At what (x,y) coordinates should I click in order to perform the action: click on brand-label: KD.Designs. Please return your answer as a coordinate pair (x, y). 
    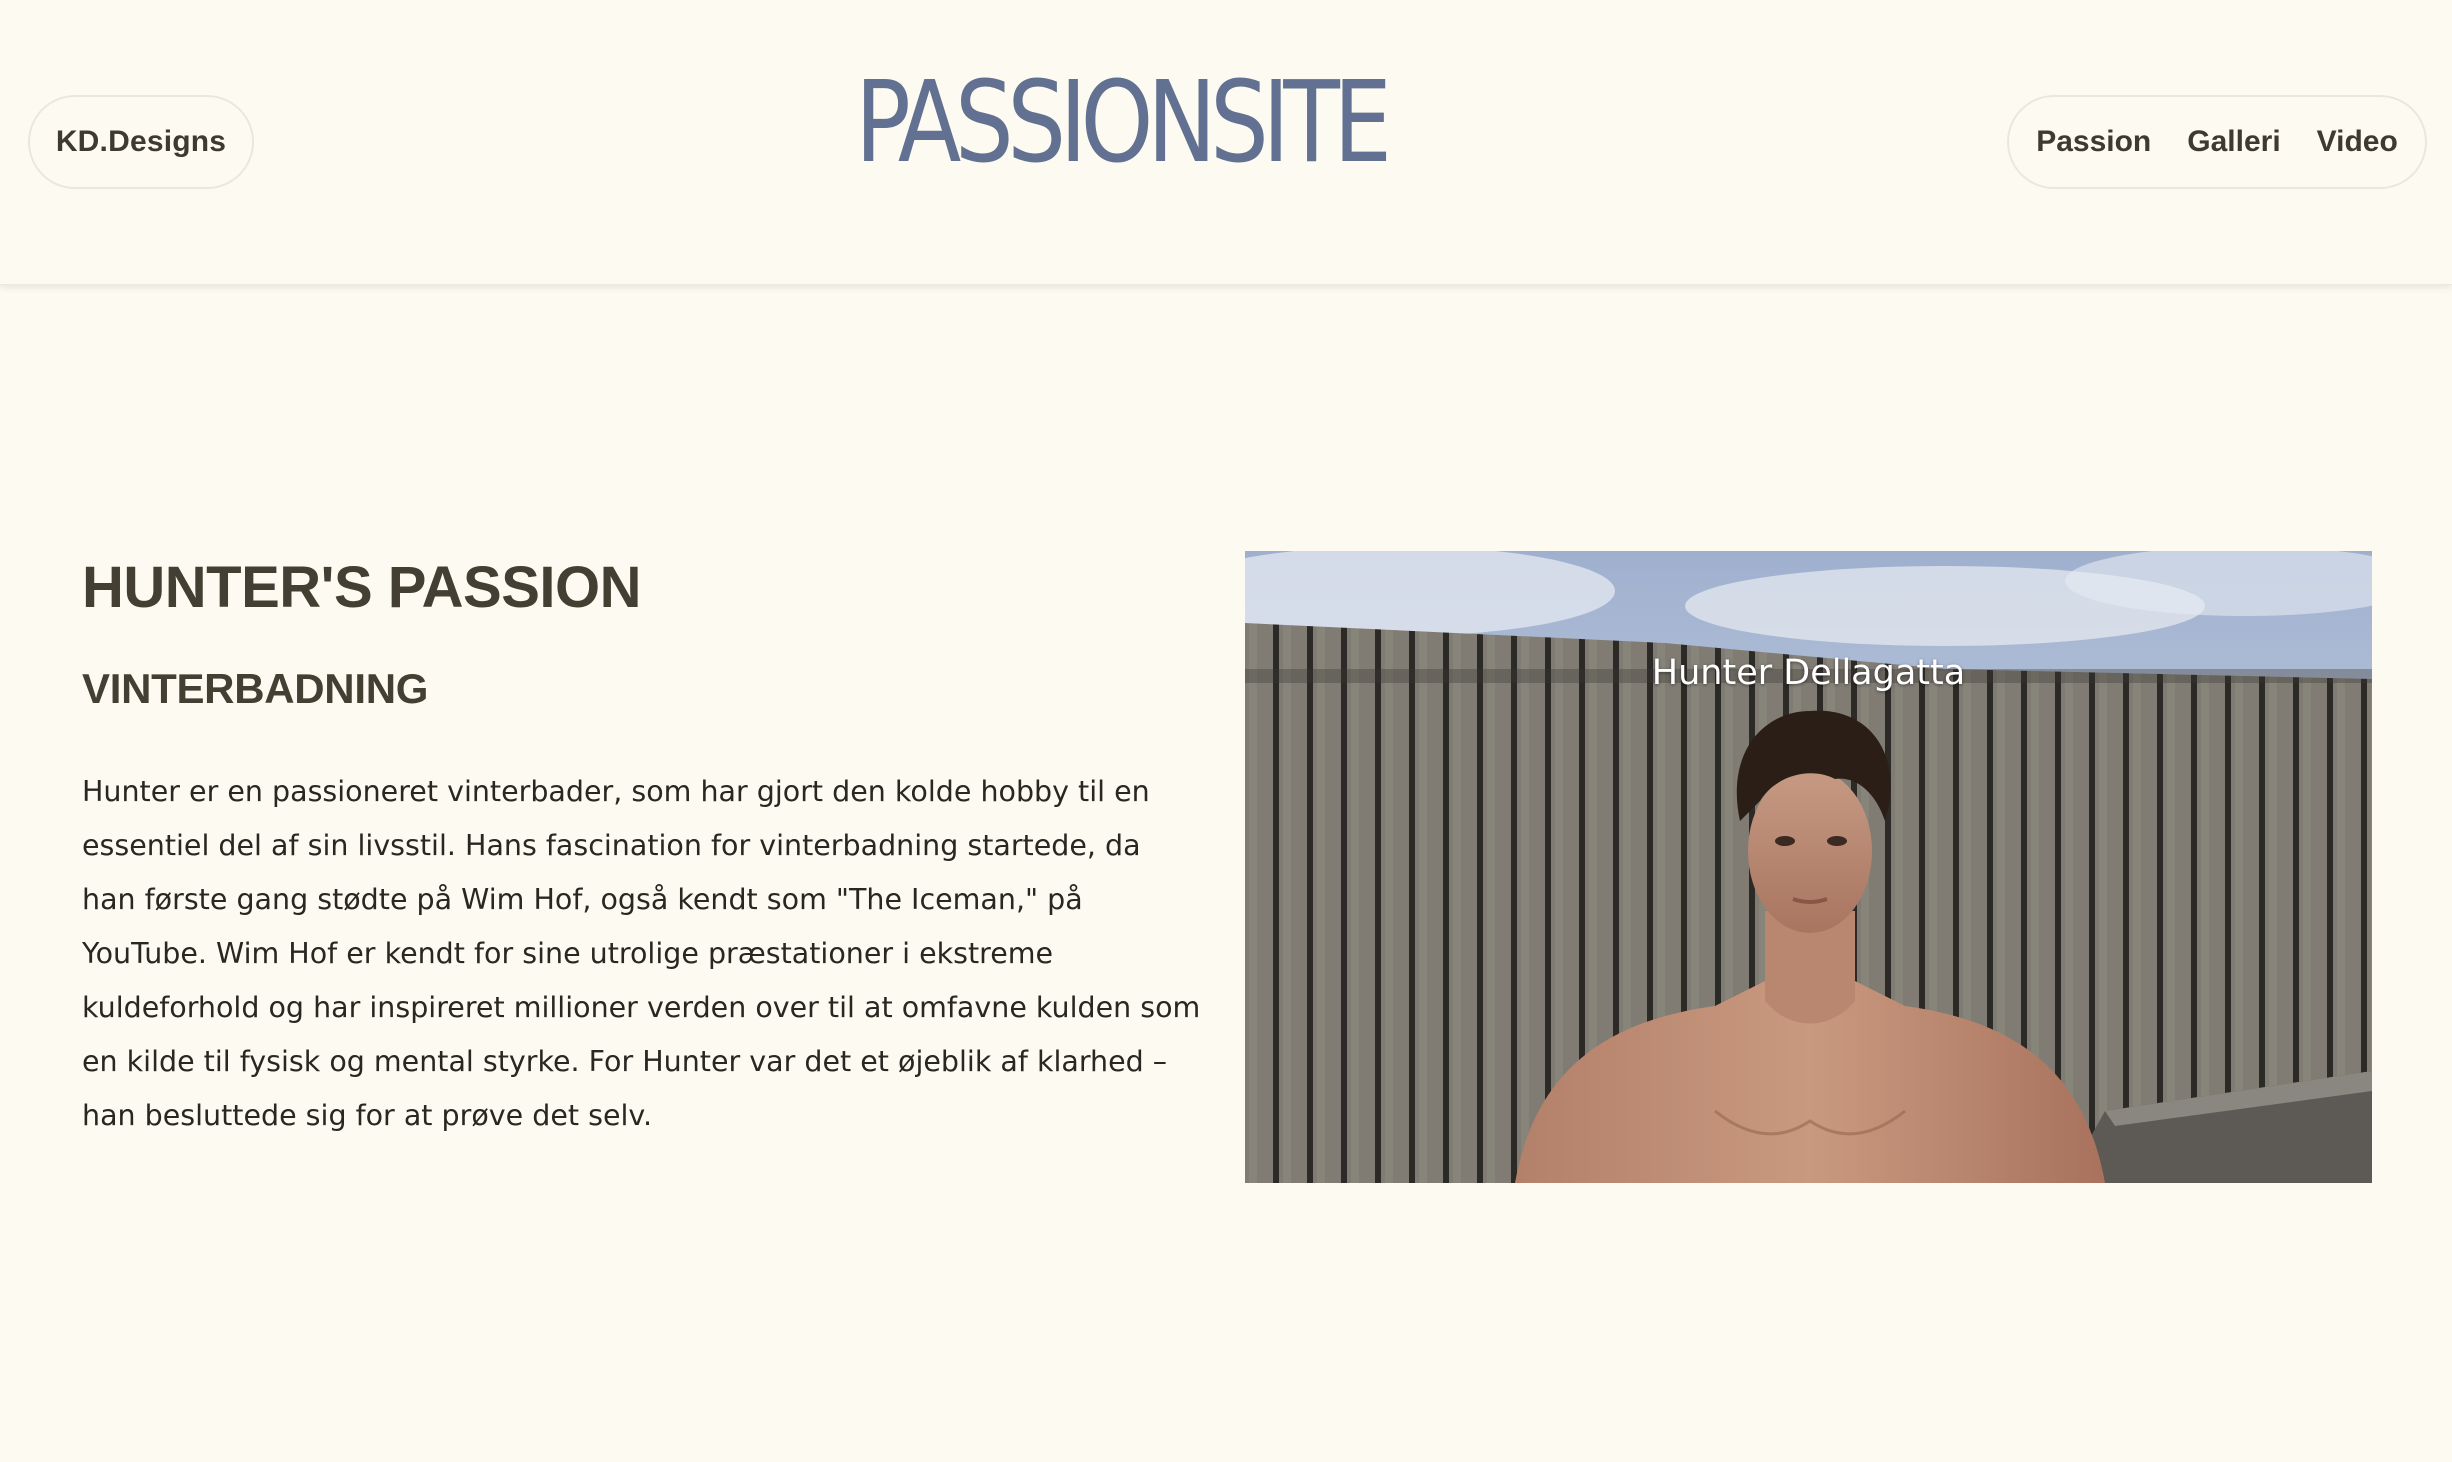
    Looking at the image, I should click on (141, 141).